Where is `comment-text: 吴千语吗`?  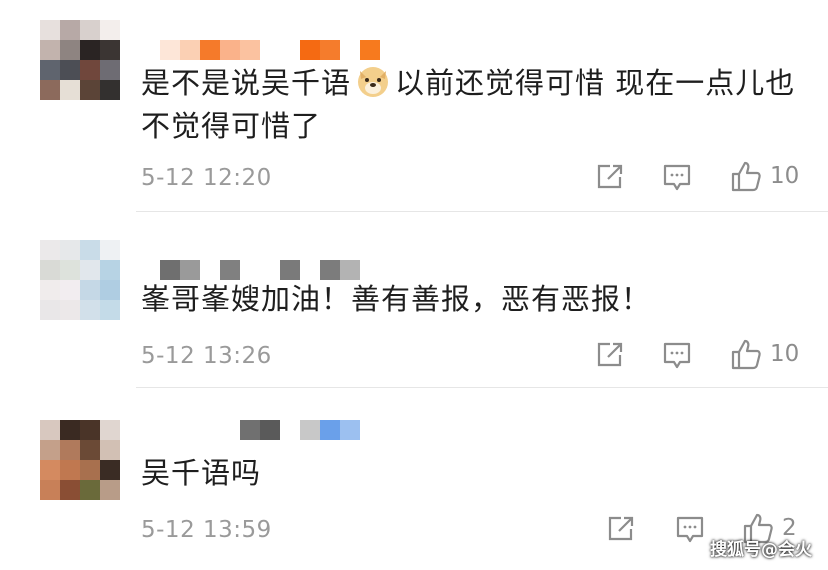 comment-text: 吴千语吗 is located at coordinates (201, 473).